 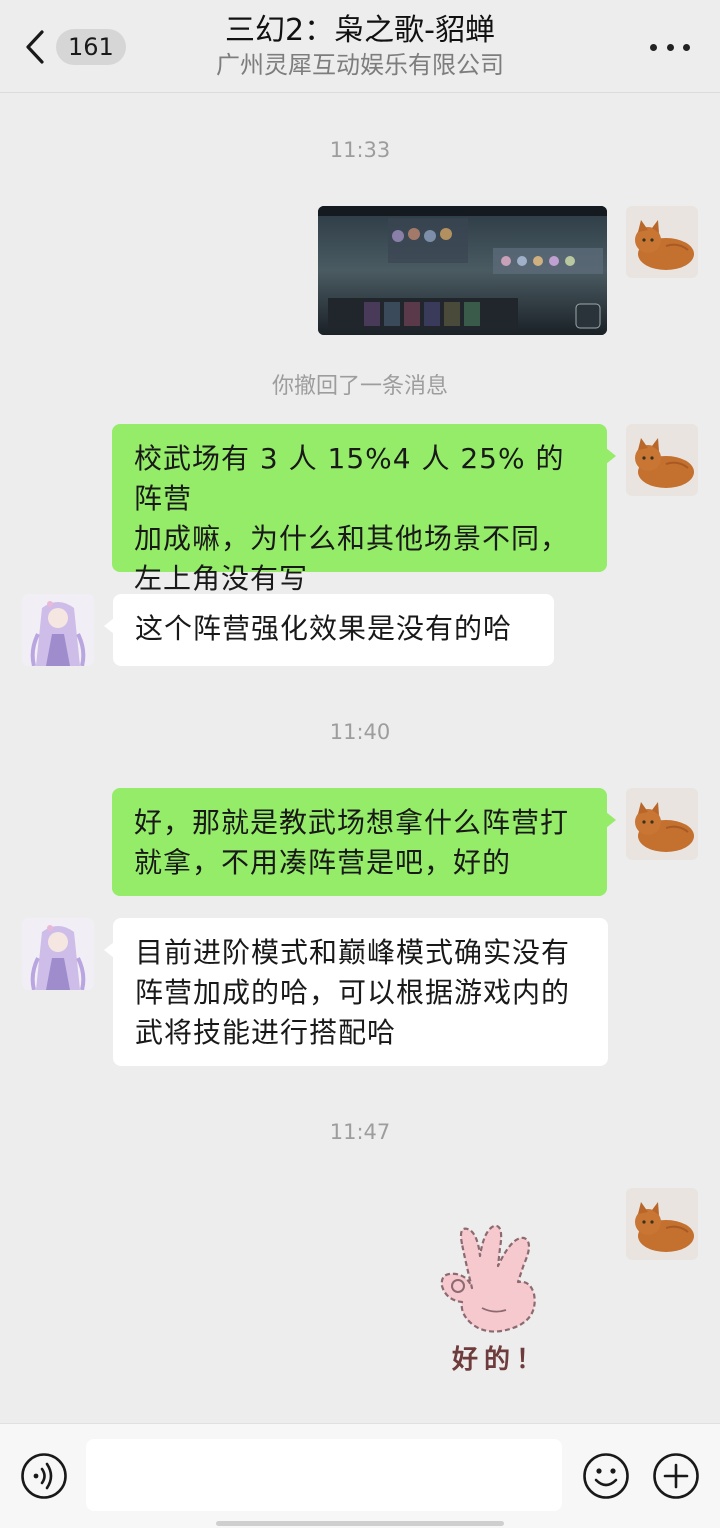 I want to click on message-timestamp: 11:40, so click(x=360, y=732).